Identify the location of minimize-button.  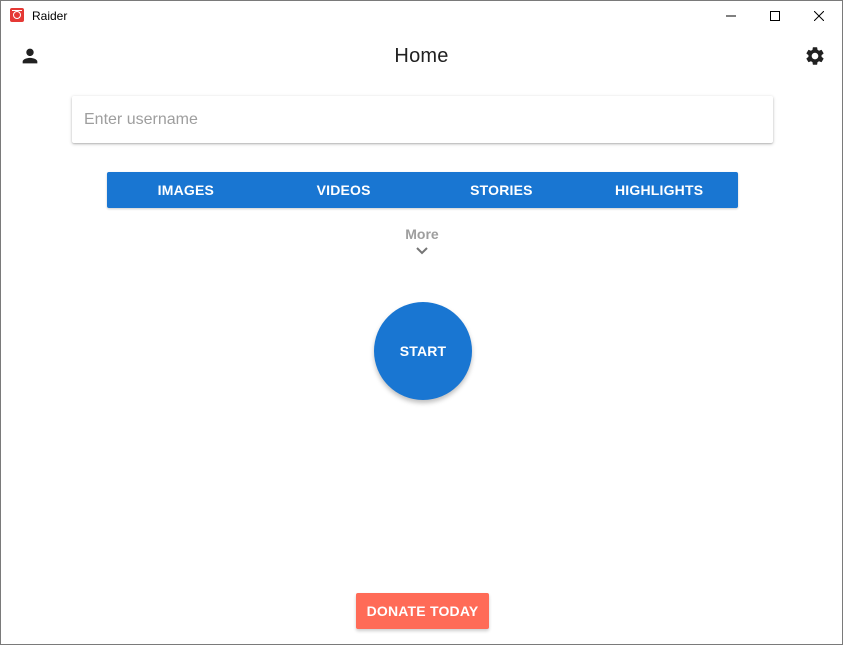
(731, 16).